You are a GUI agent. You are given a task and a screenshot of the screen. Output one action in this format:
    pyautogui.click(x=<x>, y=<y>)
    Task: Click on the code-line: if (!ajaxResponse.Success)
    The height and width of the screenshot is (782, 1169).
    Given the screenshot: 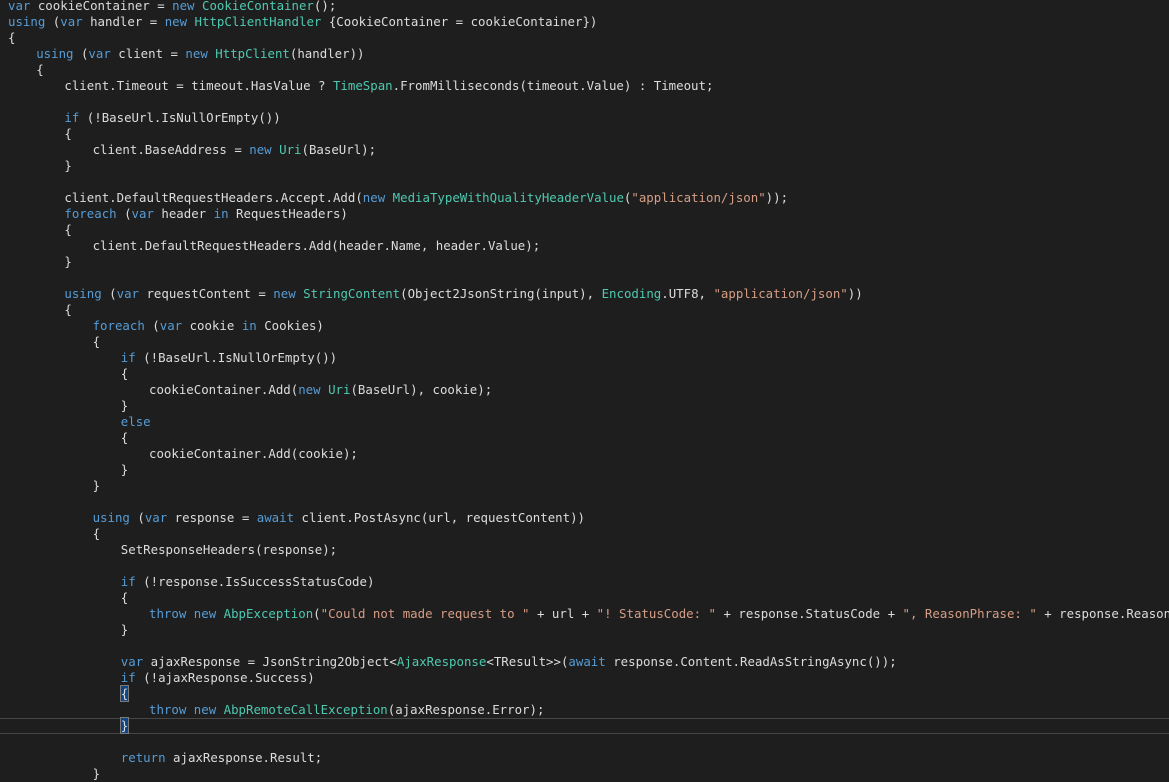 What is the action you would take?
    pyautogui.click(x=218, y=678)
    